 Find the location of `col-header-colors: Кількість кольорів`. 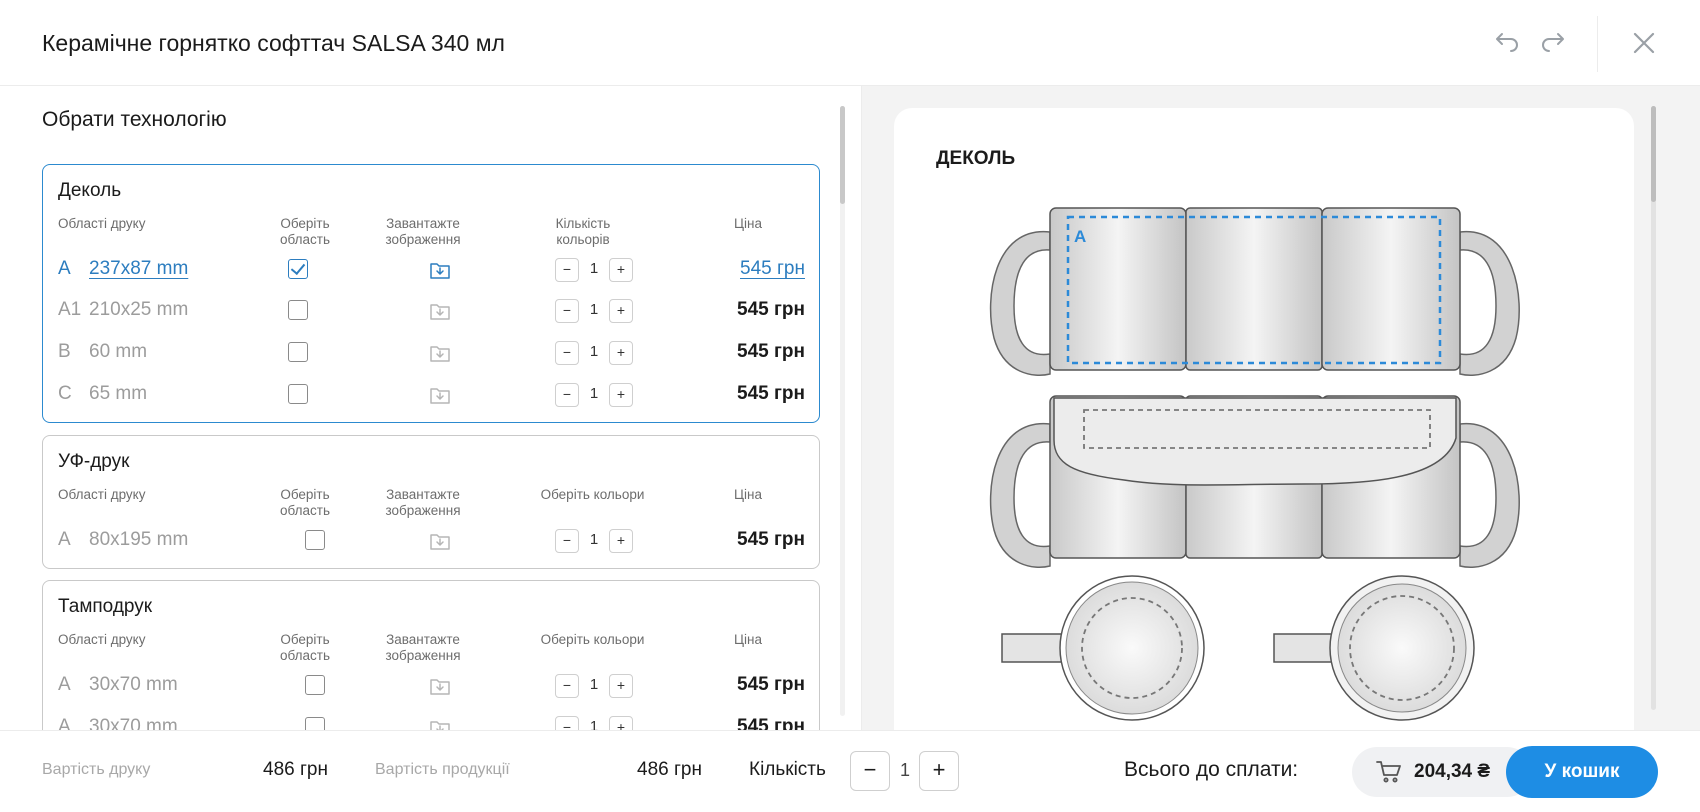

col-header-colors: Кількість кольорів is located at coordinates (583, 231).